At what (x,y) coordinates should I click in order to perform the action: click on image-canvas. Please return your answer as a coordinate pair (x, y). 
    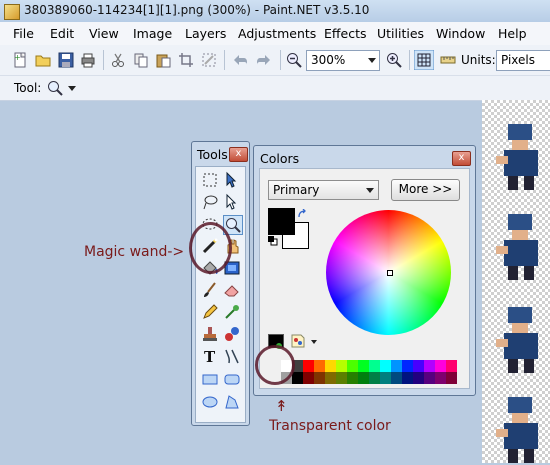
    Looking at the image, I should click on (516, 281).